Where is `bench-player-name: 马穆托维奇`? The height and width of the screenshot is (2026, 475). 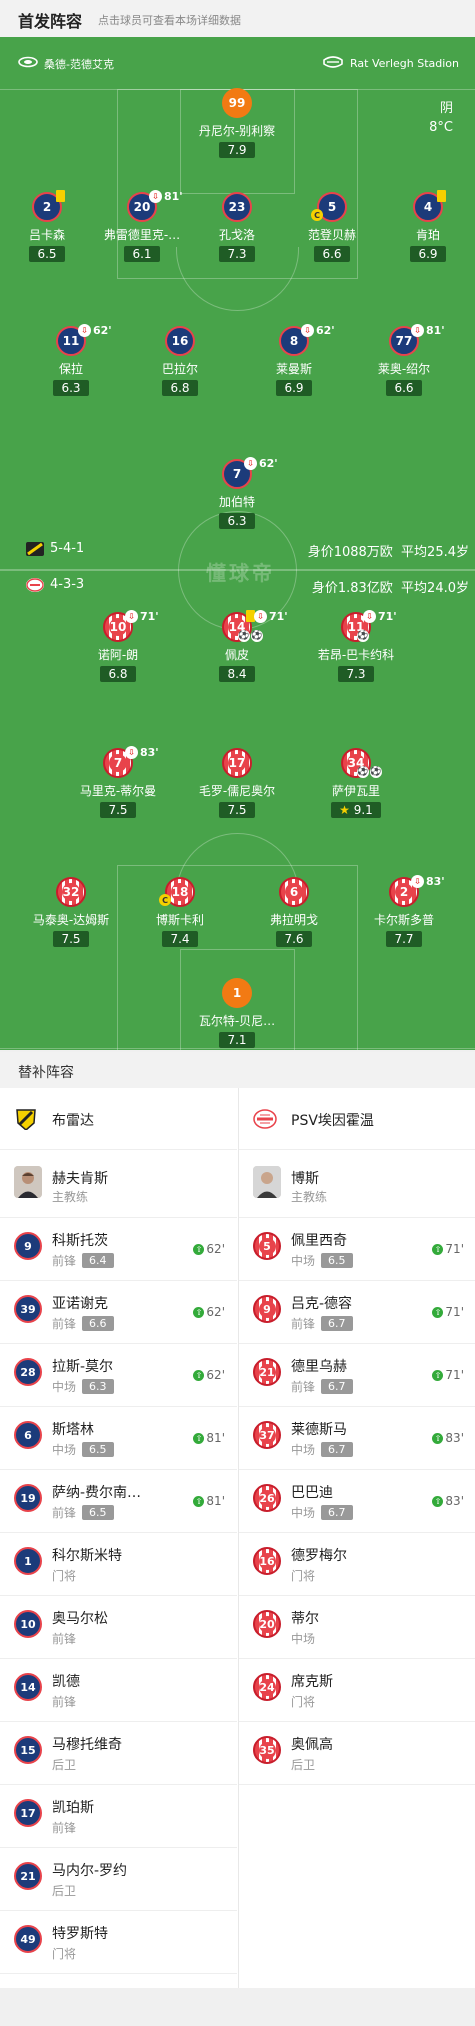 bench-player-name: 马穆托维奇 is located at coordinates (87, 1745).